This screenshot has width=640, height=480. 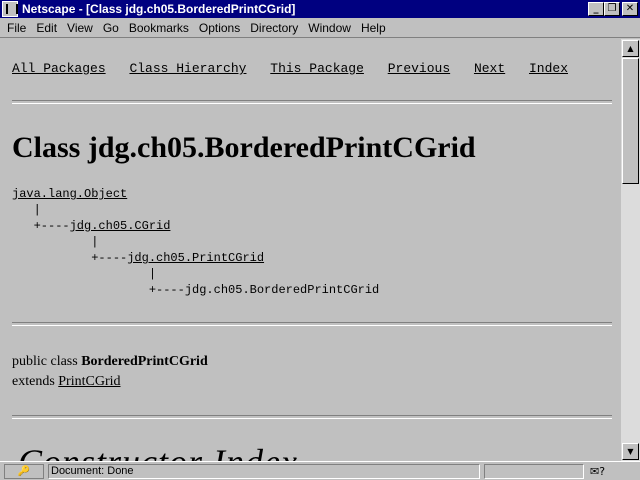 What do you see at coordinates (264, 471) in the screenshot?
I see `status-text: Document: Done` at bounding box center [264, 471].